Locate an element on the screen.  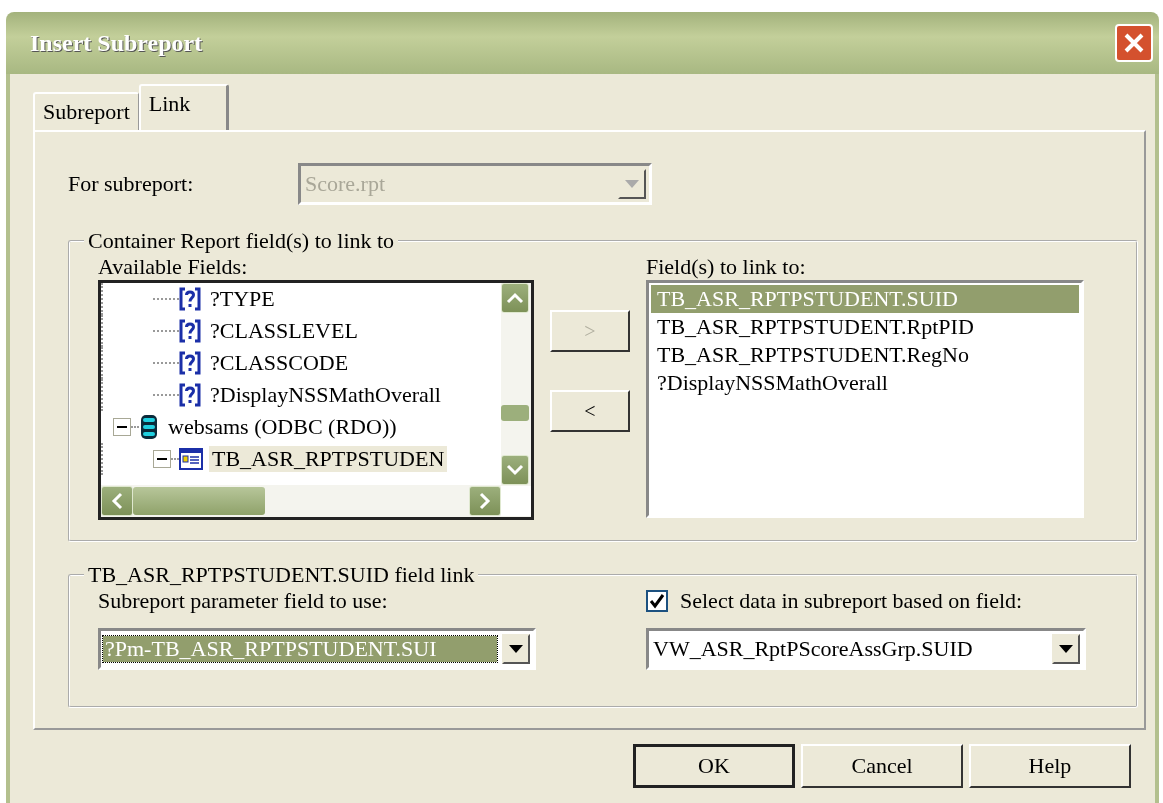
group-title: TB_ASR_RPTPSTUDENT.SUID field link is located at coordinates (281, 575).